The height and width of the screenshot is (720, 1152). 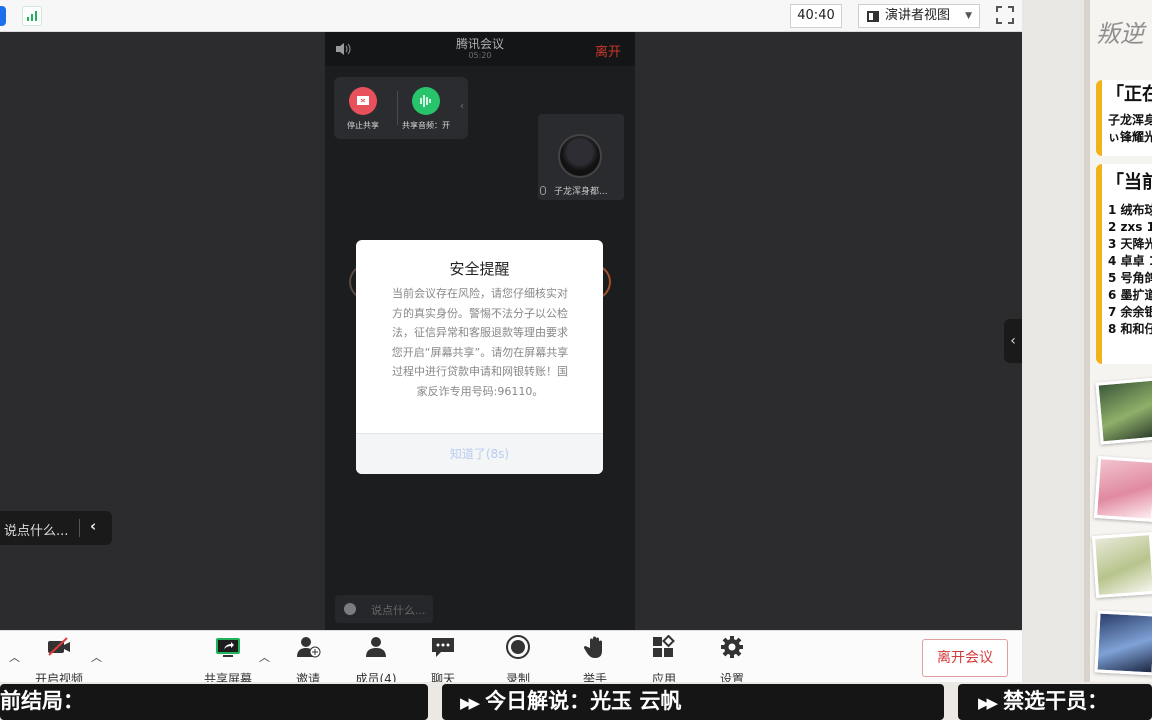 What do you see at coordinates (1130, 137) in the screenshot?
I see `card-line: ぃ锋耀光` at bounding box center [1130, 137].